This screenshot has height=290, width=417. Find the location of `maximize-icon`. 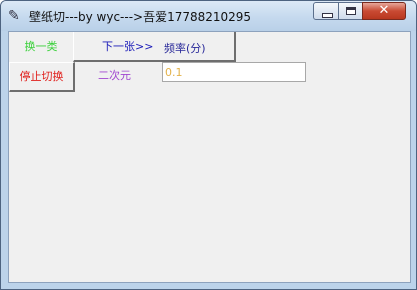

maximize-icon is located at coordinates (351, 11).